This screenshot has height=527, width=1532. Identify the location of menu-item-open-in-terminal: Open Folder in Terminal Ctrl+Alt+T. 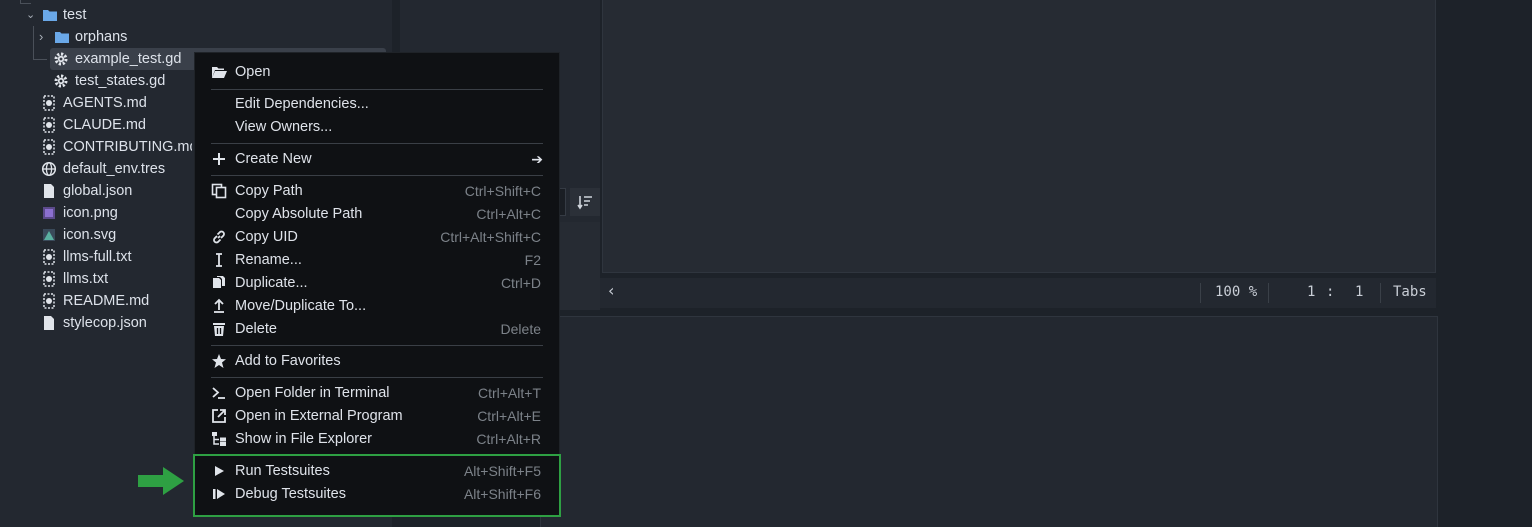
(377, 393).